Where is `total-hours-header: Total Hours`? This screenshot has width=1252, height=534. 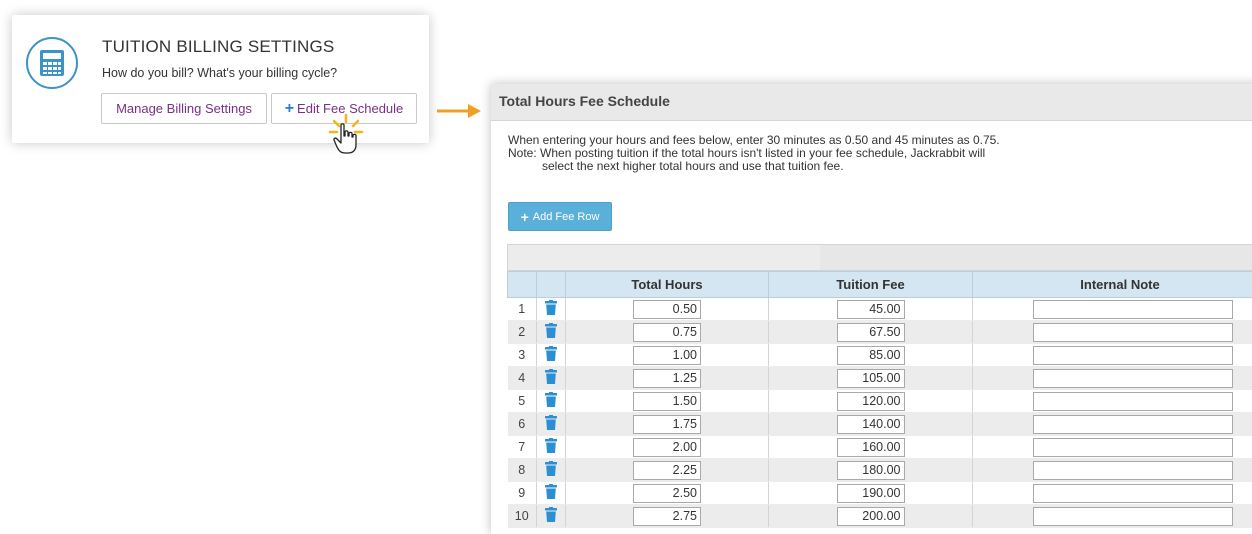
total-hours-header: Total Hours is located at coordinates (667, 285).